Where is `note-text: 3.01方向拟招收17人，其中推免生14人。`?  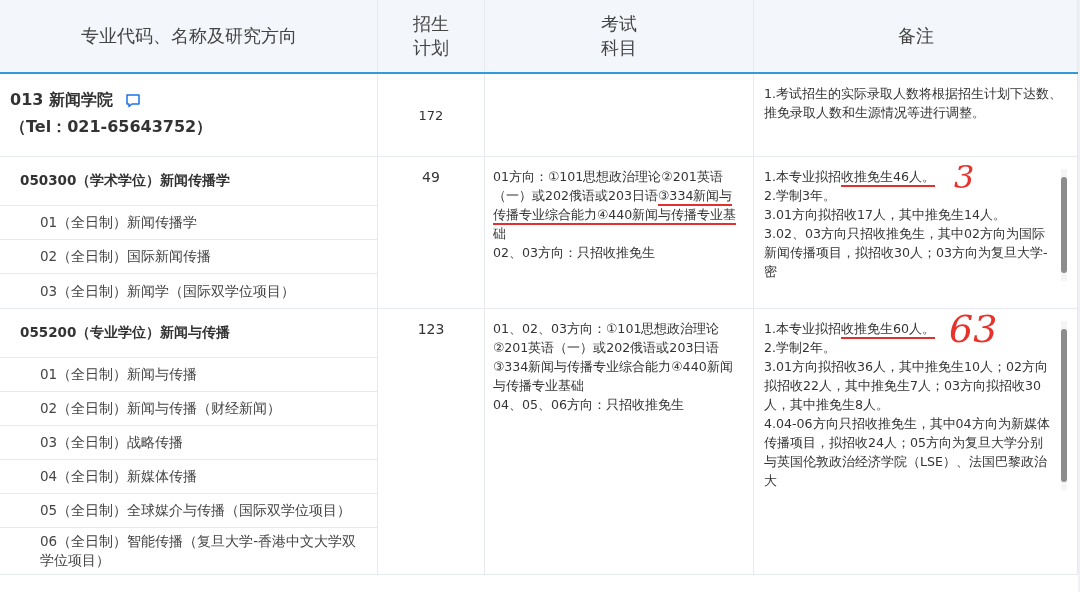 note-text: 3.01方向拟招收17人，其中推免生14人。 is located at coordinates (885, 215).